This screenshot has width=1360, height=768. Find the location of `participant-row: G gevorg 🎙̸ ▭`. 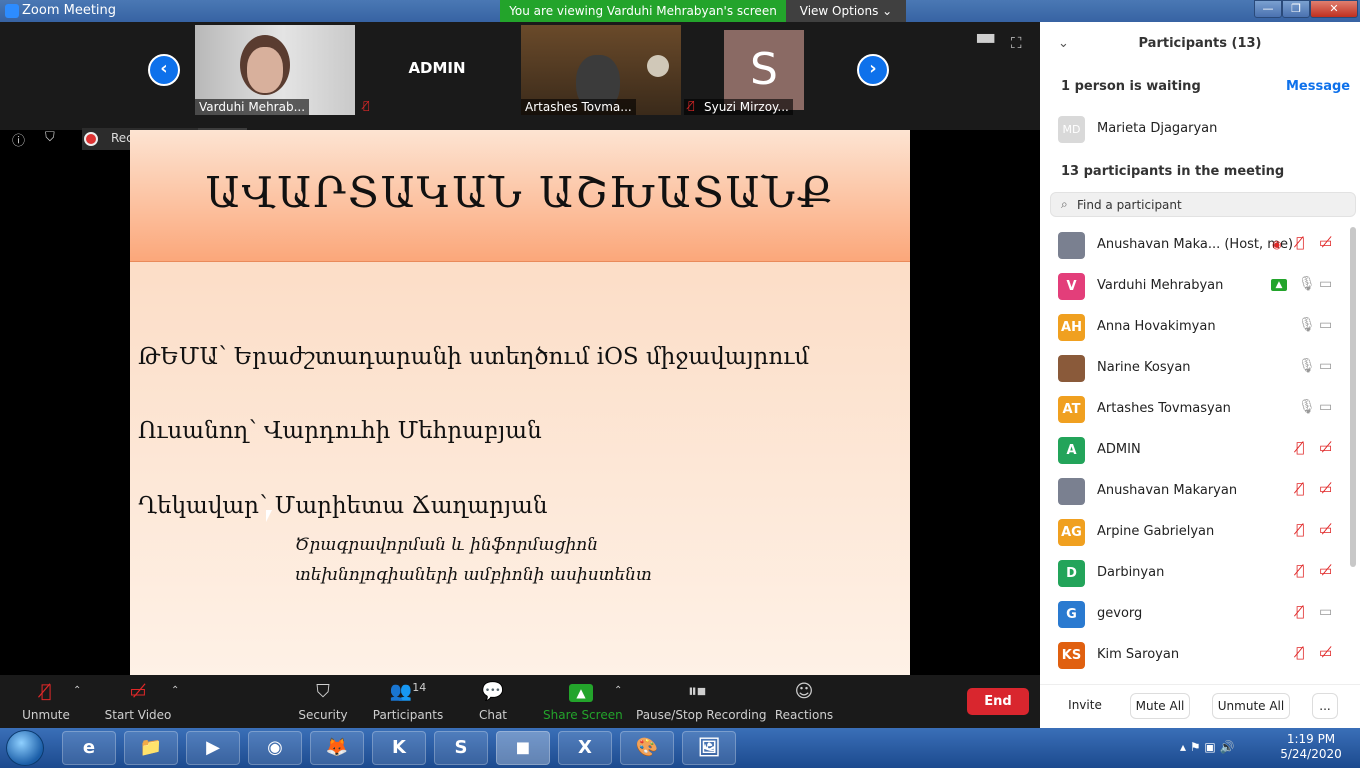

participant-row: G gevorg 🎙̸ ▭ is located at coordinates (1200, 614).